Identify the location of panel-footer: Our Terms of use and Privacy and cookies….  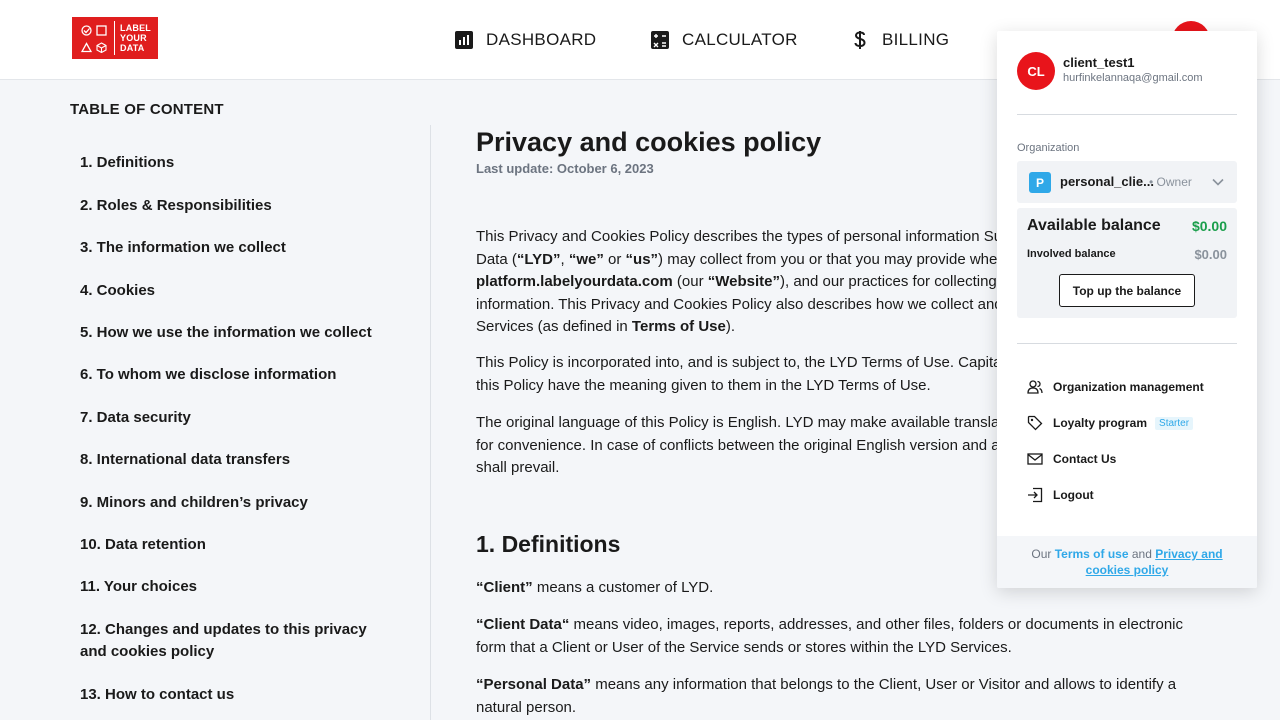
(1127, 562).